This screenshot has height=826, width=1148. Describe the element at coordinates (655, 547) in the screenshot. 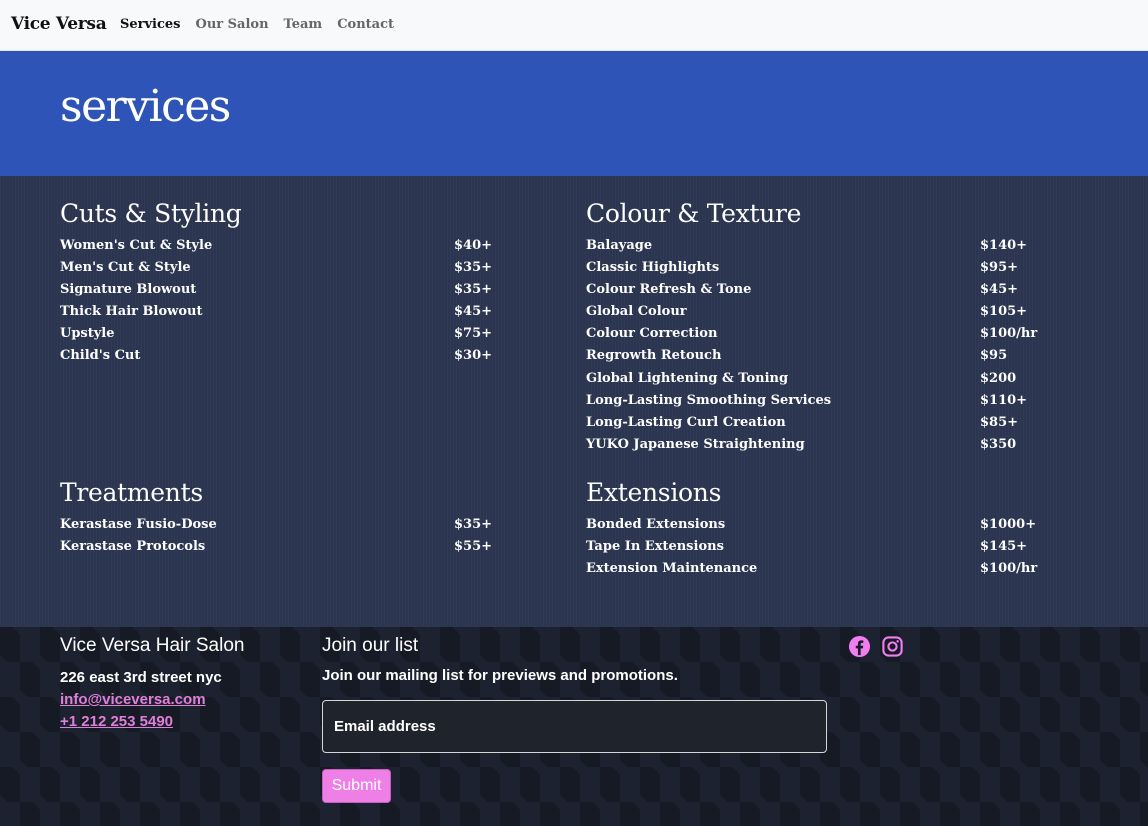

I see `service-name: Tape In Extensions` at that location.